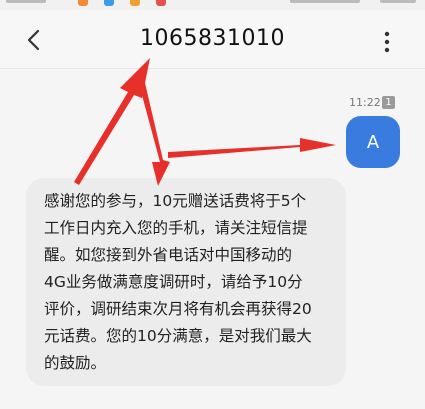 The image size is (425, 409). What do you see at coordinates (154, 134) in the screenshot?
I see `annotation-arrow-down-icon` at bounding box center [154, 134].